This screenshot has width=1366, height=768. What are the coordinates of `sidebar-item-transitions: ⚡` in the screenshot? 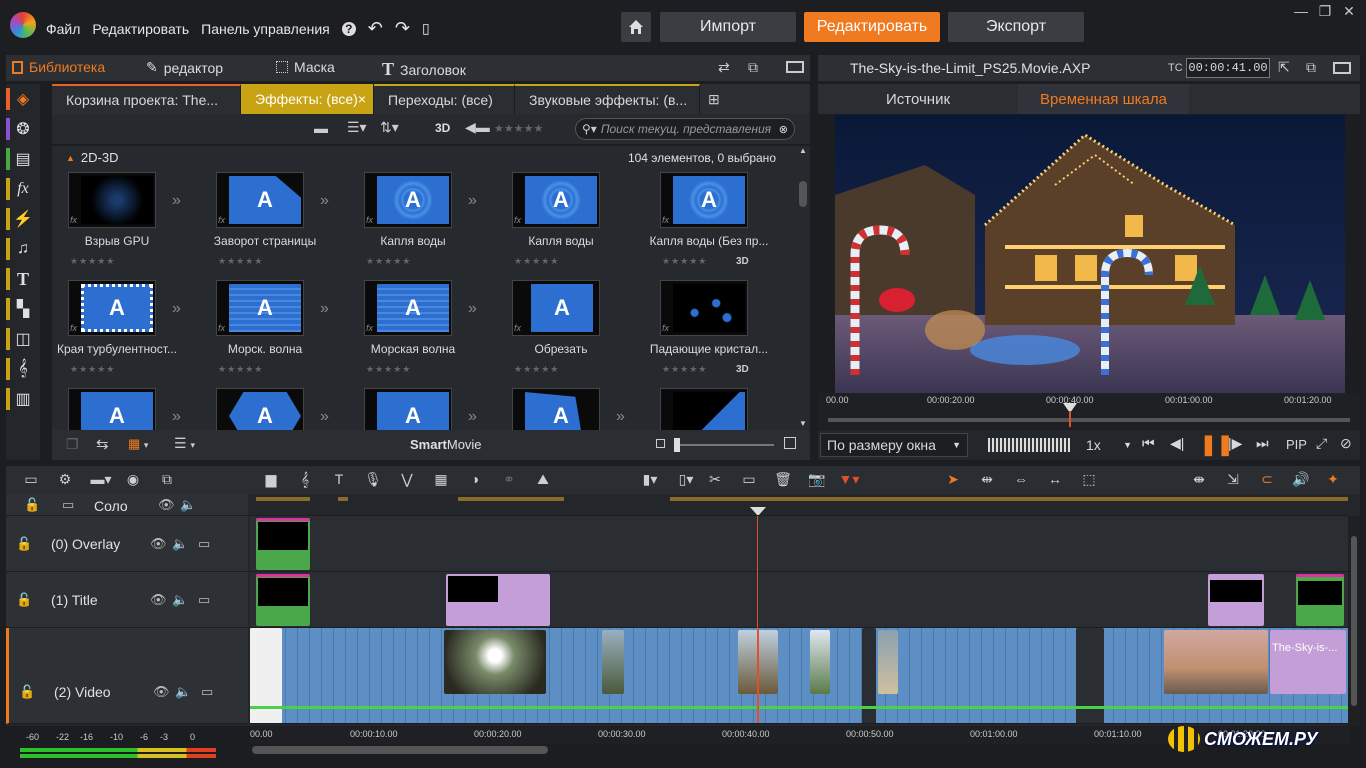 It's located at (23, 219).